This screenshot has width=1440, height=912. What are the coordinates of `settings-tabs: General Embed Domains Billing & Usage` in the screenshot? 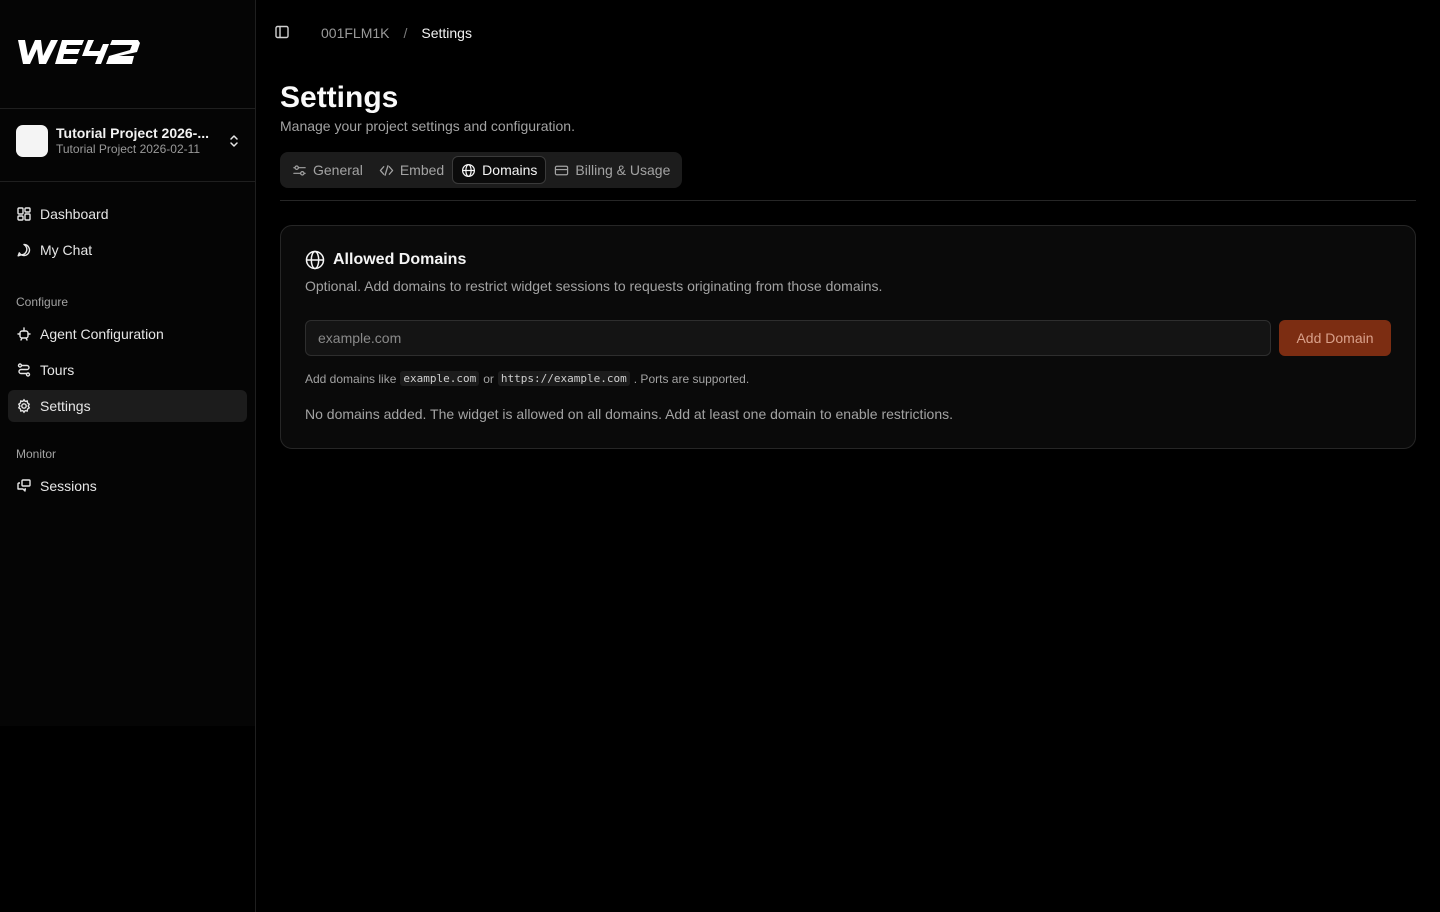 It's located at (481, 170).